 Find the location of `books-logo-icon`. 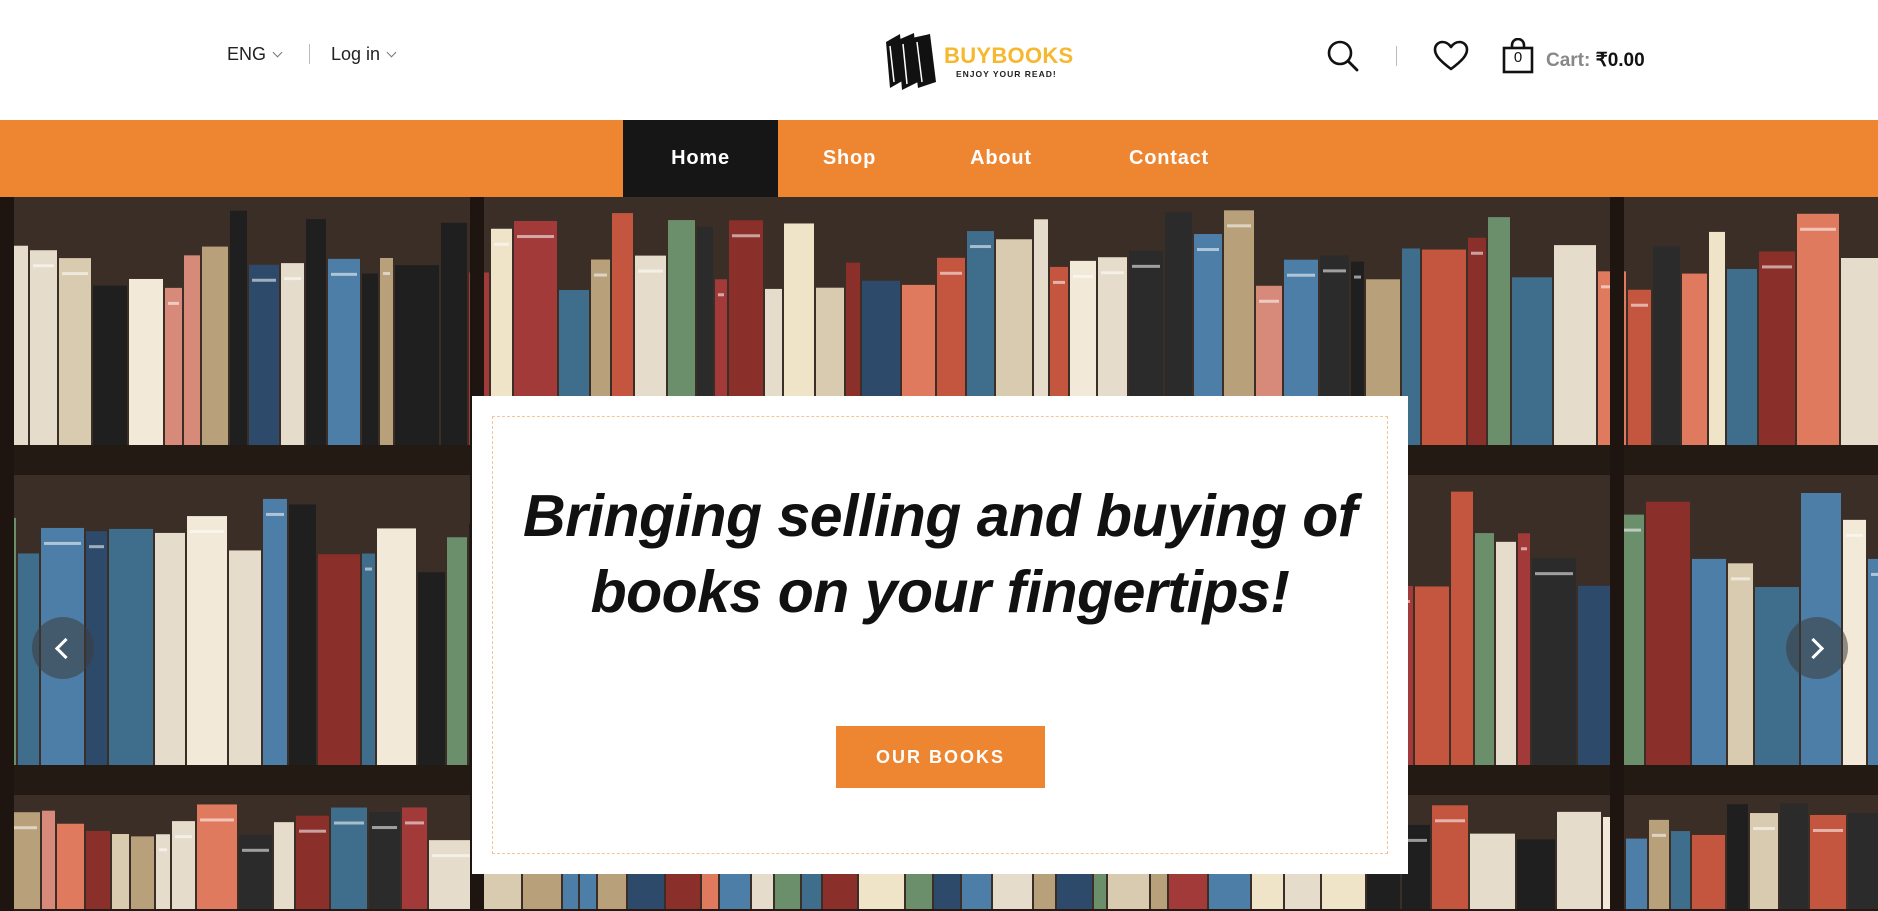

books-logo-icon is located at coordinates (911, 61).